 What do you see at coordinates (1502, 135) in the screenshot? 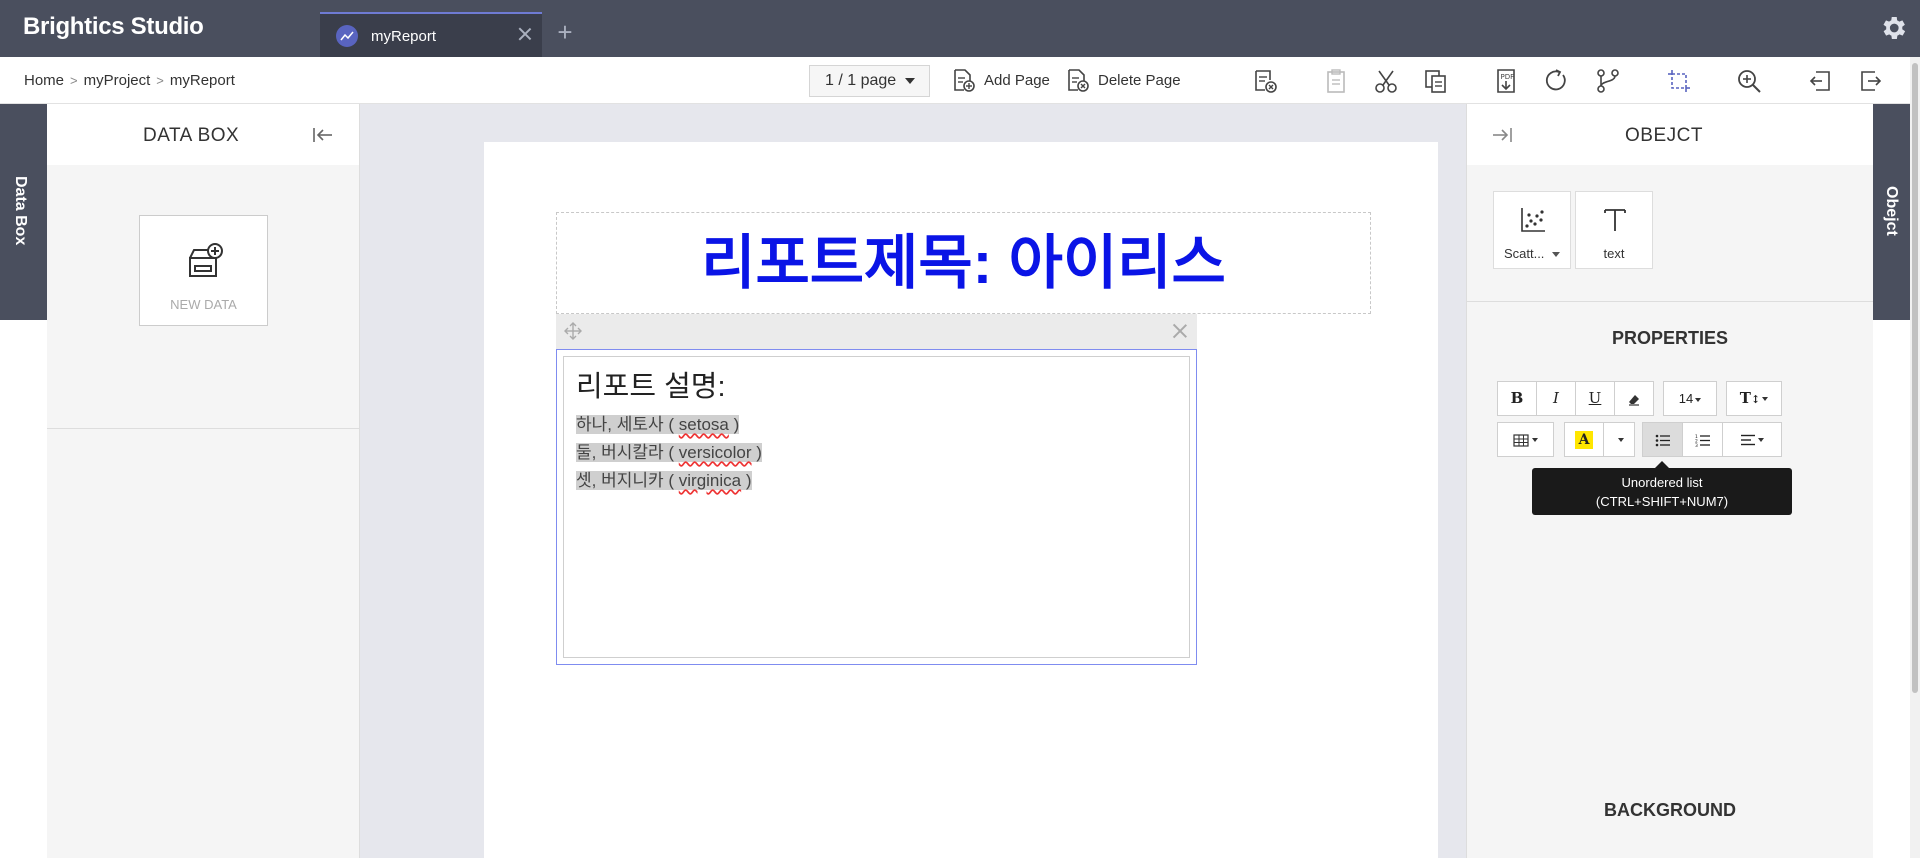
I see `collapse-right-icon` at bounding box center [1502, 135].